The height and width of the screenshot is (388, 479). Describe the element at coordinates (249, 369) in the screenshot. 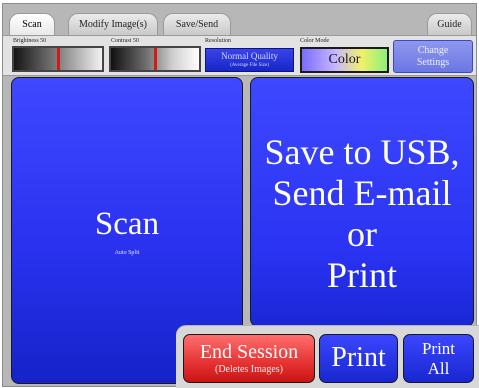

I see `end-session-sub-label: (Deletes Images)` at that location.